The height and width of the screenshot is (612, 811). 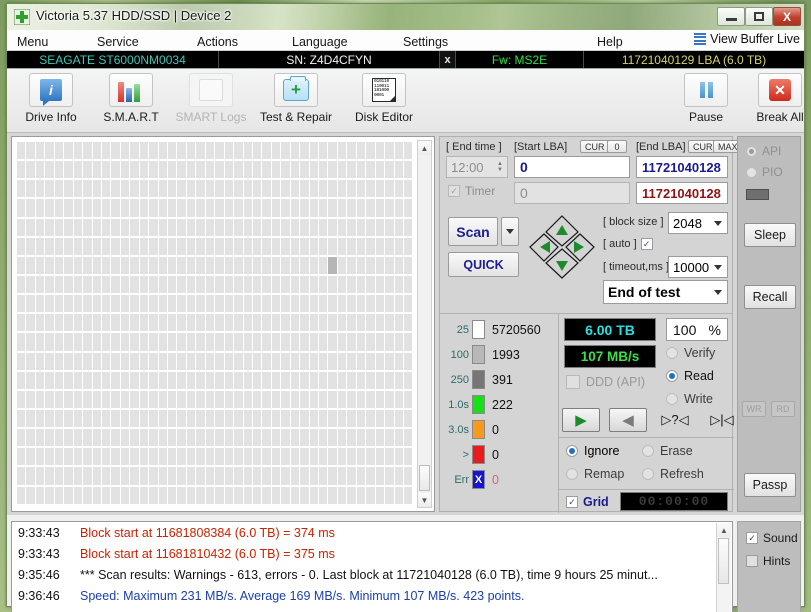 I want to click on maximize-button, so click(x=759, y=16).